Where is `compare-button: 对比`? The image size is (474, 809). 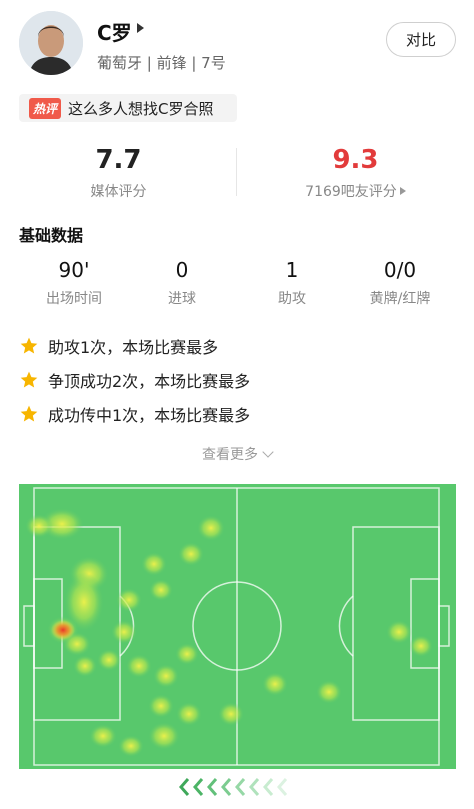
compare-button: 对比 is located at coordinates (421, 39).